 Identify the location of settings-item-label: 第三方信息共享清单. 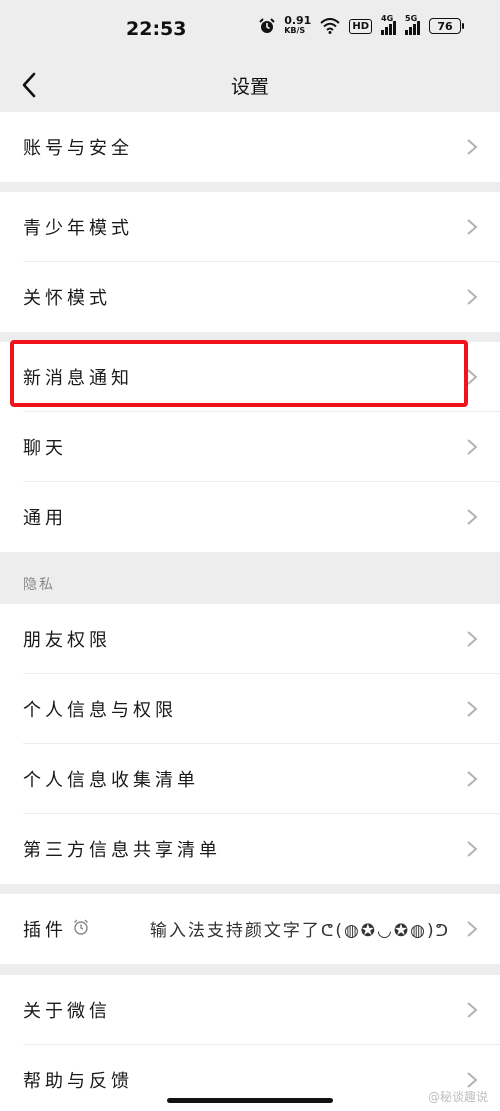
(122, 850).